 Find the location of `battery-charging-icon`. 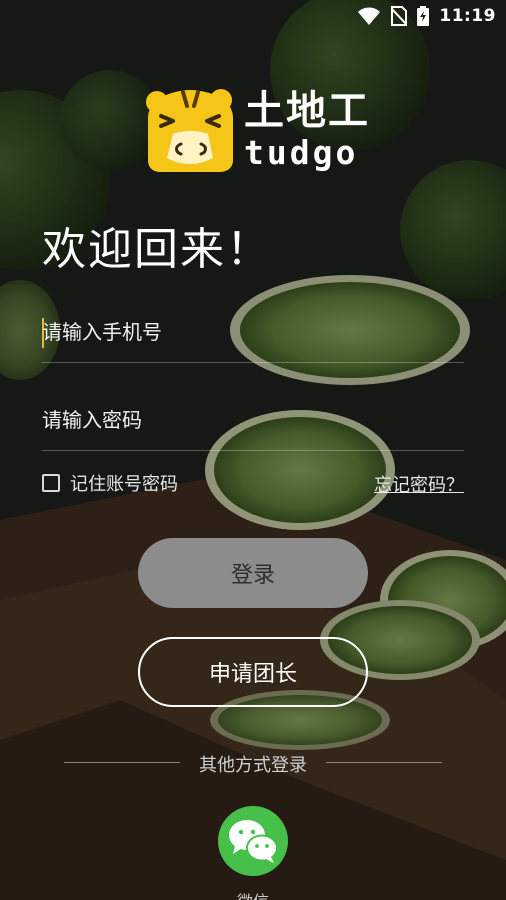

battery-charging-icon is located at coordinates (423, 16).